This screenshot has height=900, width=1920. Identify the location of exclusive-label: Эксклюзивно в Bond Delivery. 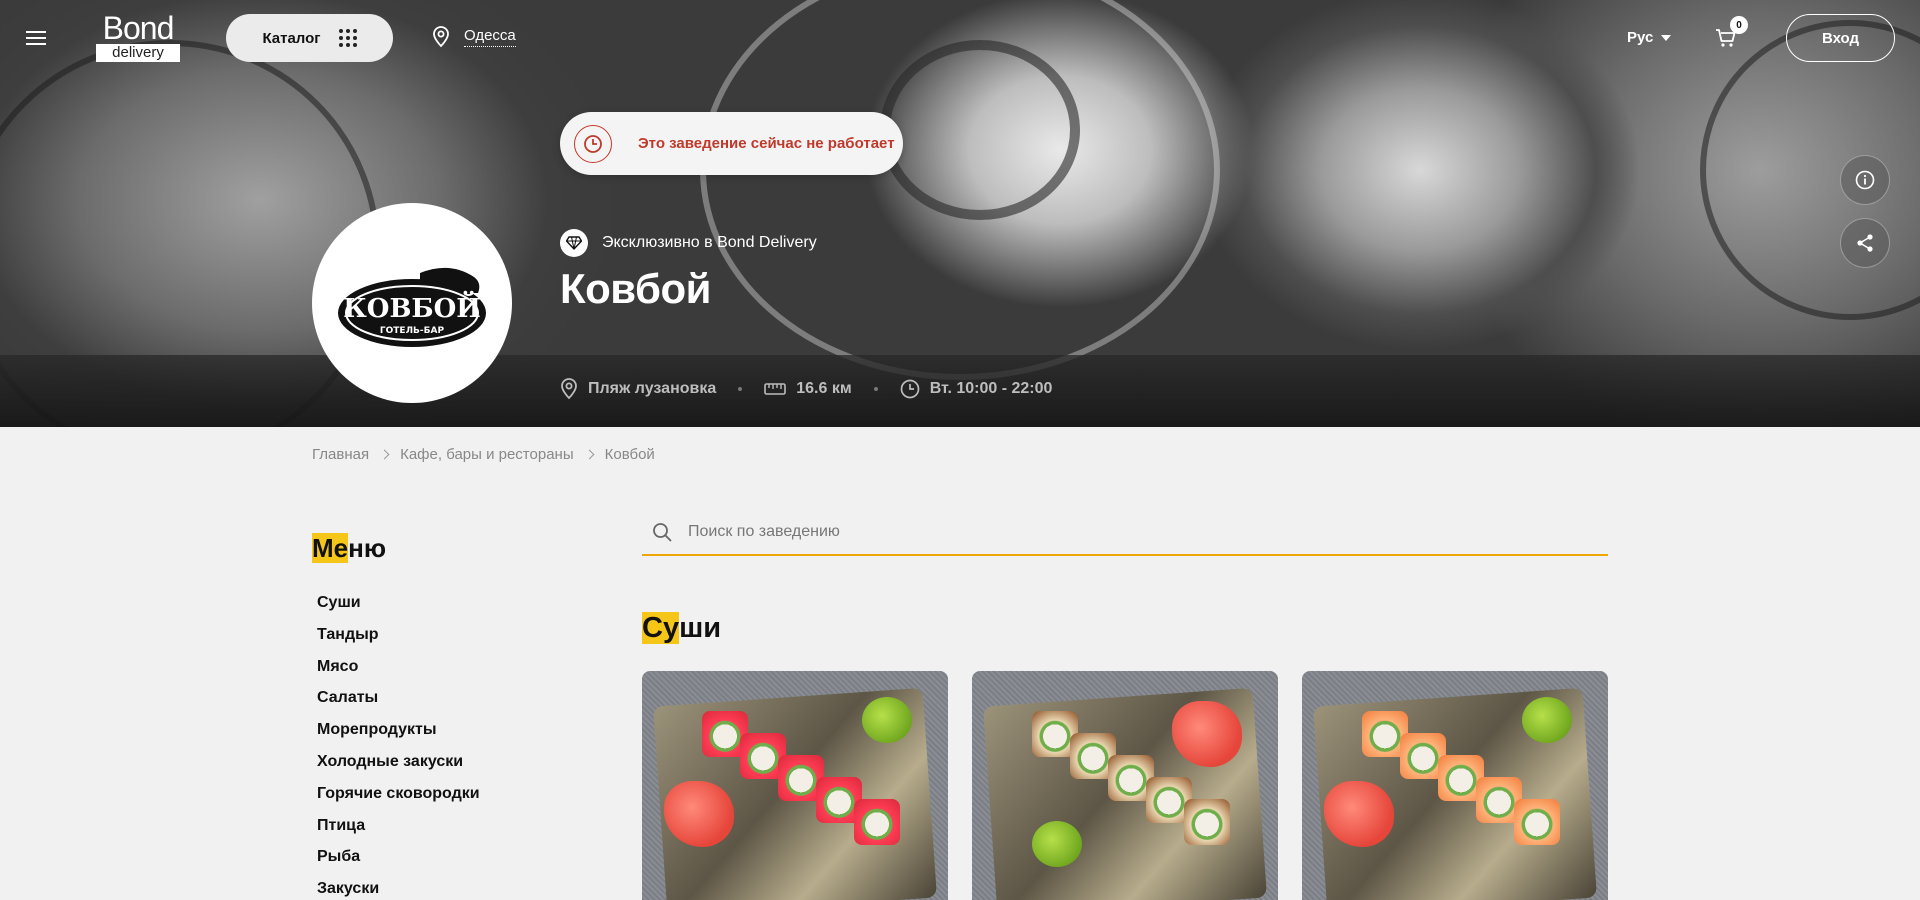
(709, 242).